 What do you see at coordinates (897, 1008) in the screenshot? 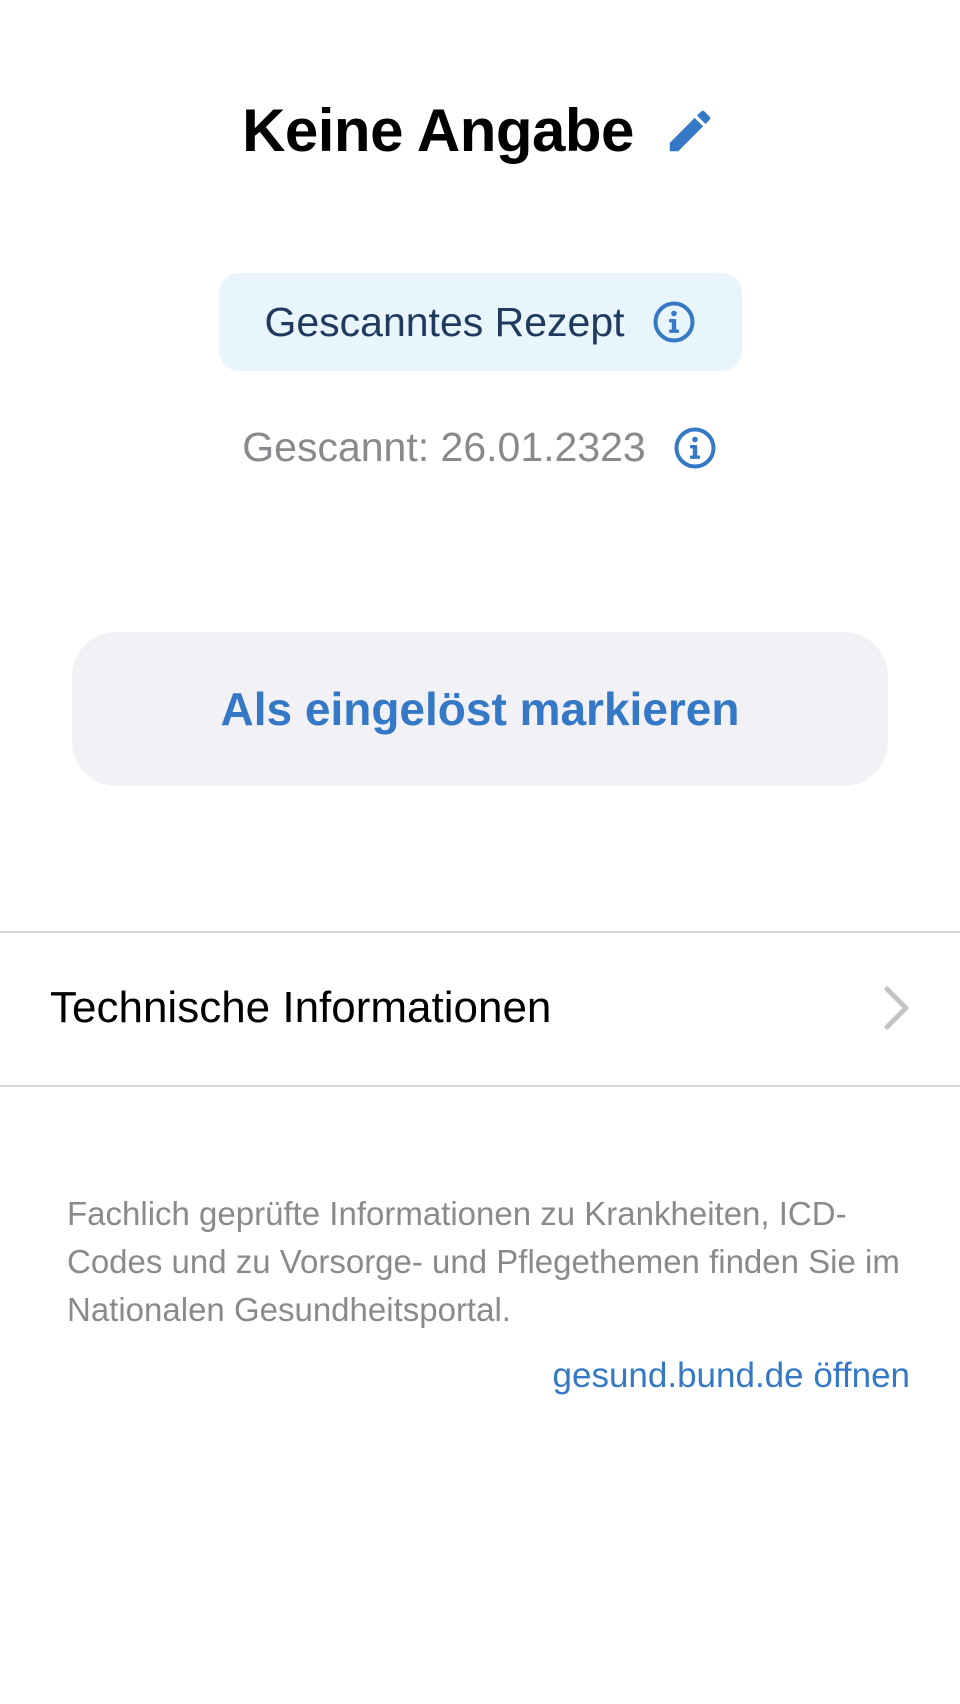
I see `chevron-right-icon` at bounding box center [897, 1008].